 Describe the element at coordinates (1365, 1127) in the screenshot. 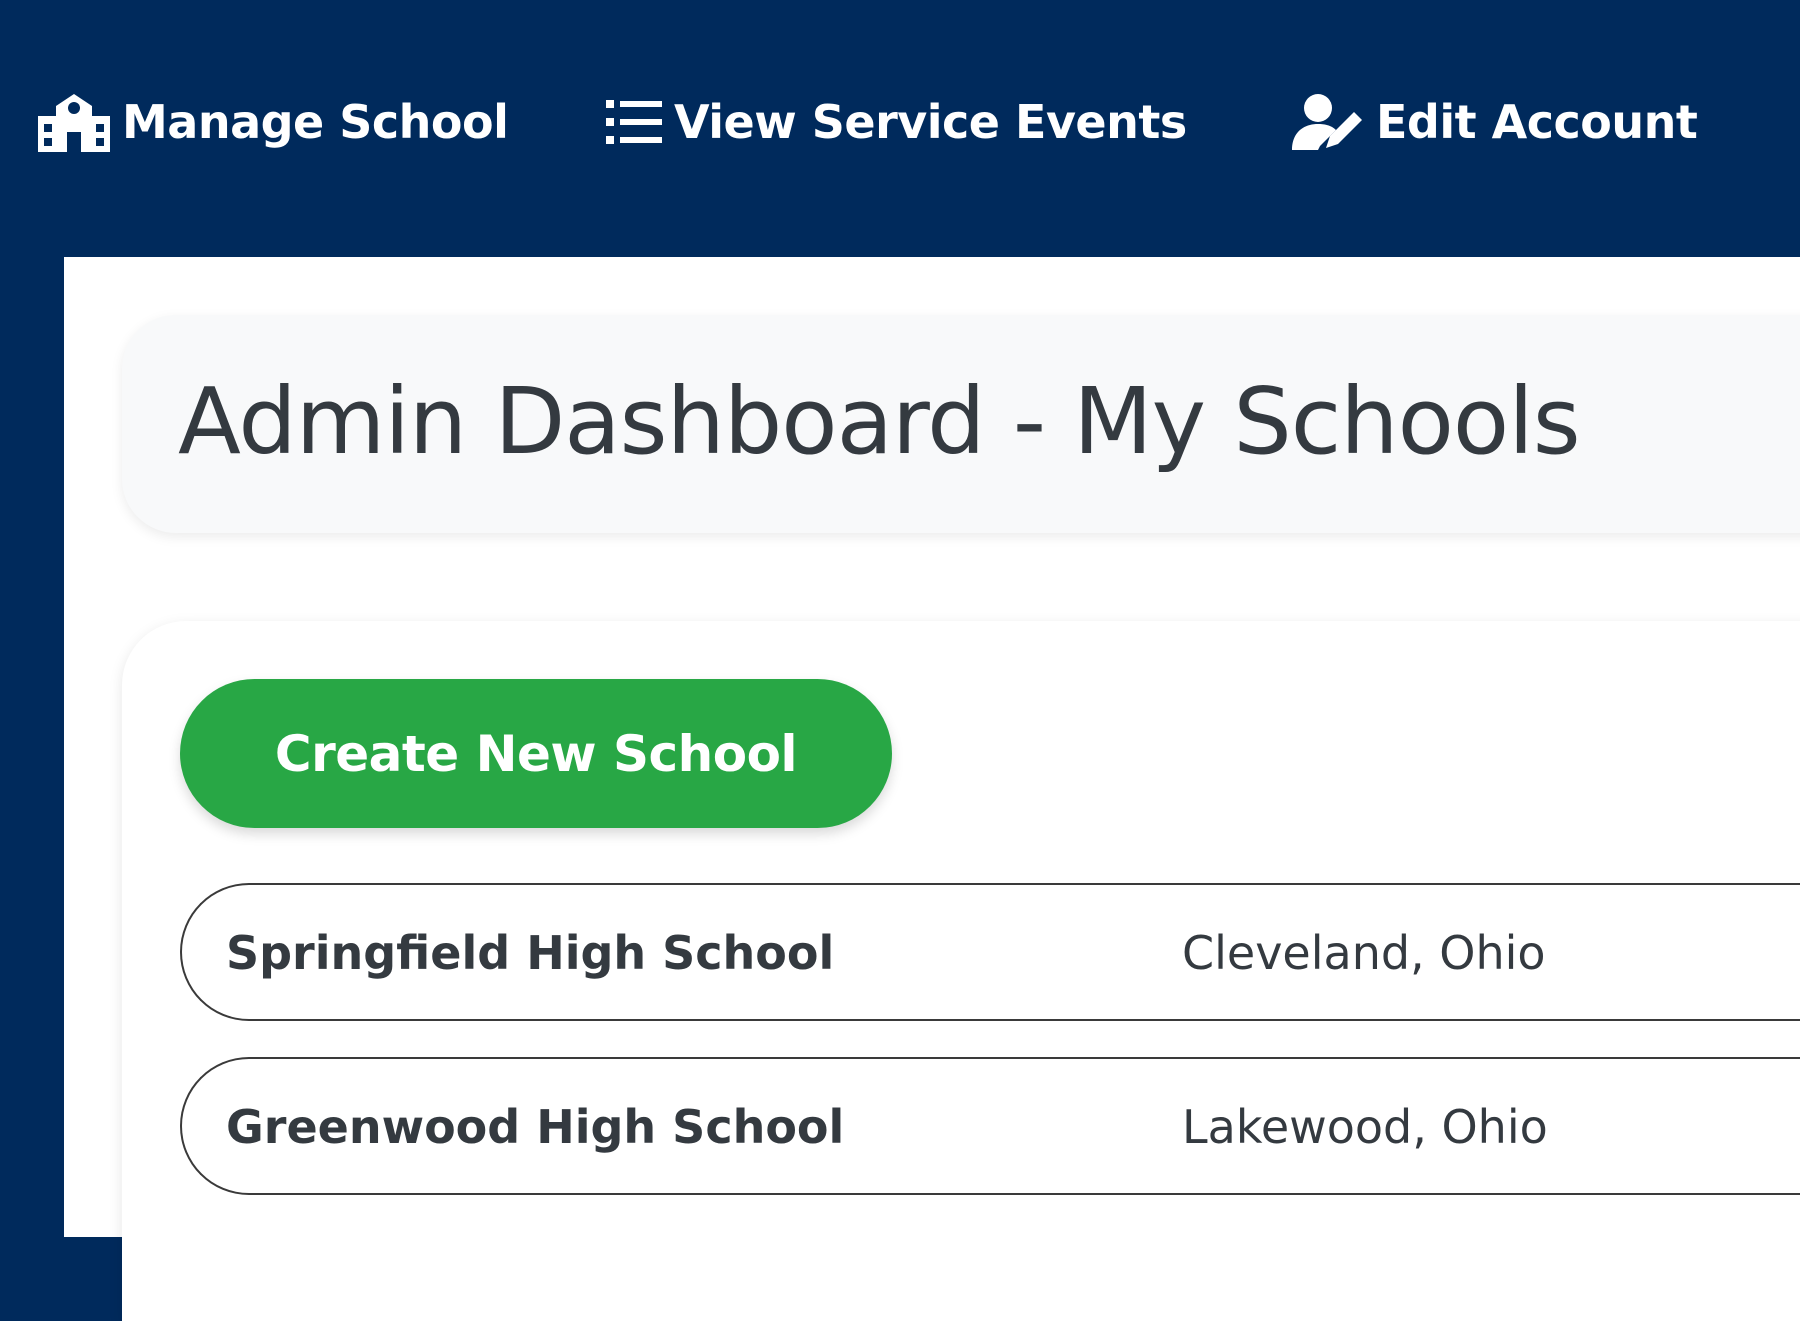

I see `school-location: Lakewood, Ohio` at that location.